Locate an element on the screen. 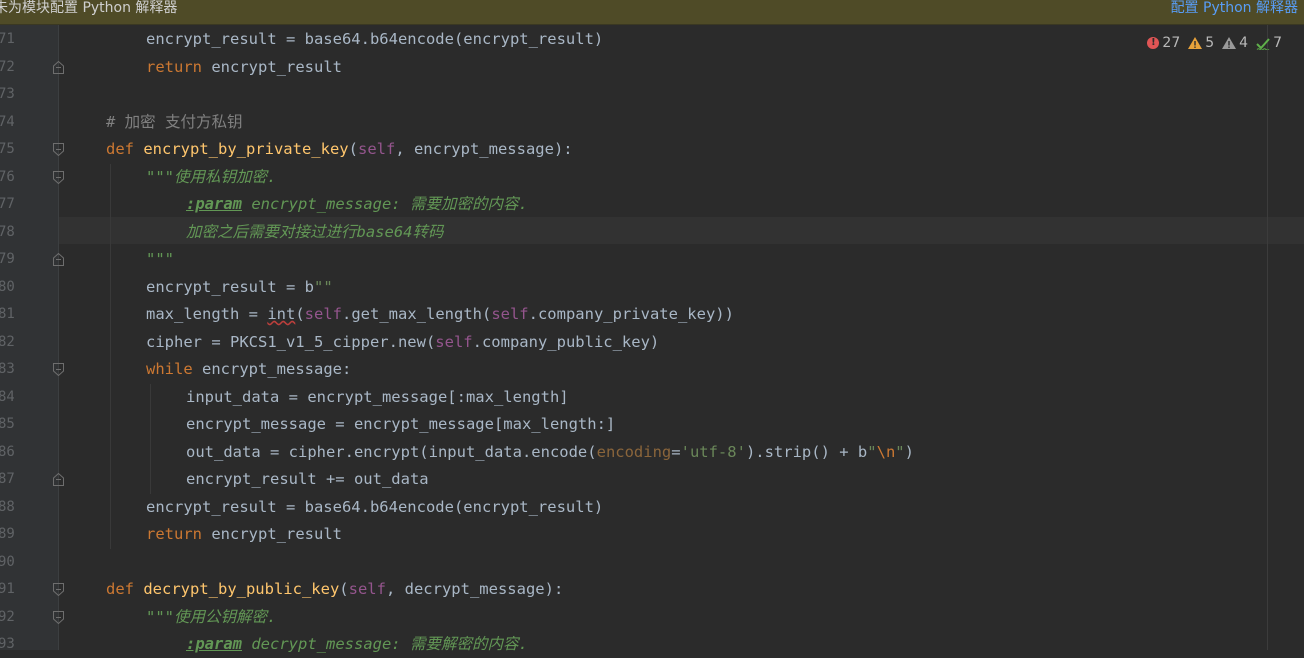 Image resolution: width=1304 pixels, height=658 pixels. code-token: "" is located at coordinates (323, 286).